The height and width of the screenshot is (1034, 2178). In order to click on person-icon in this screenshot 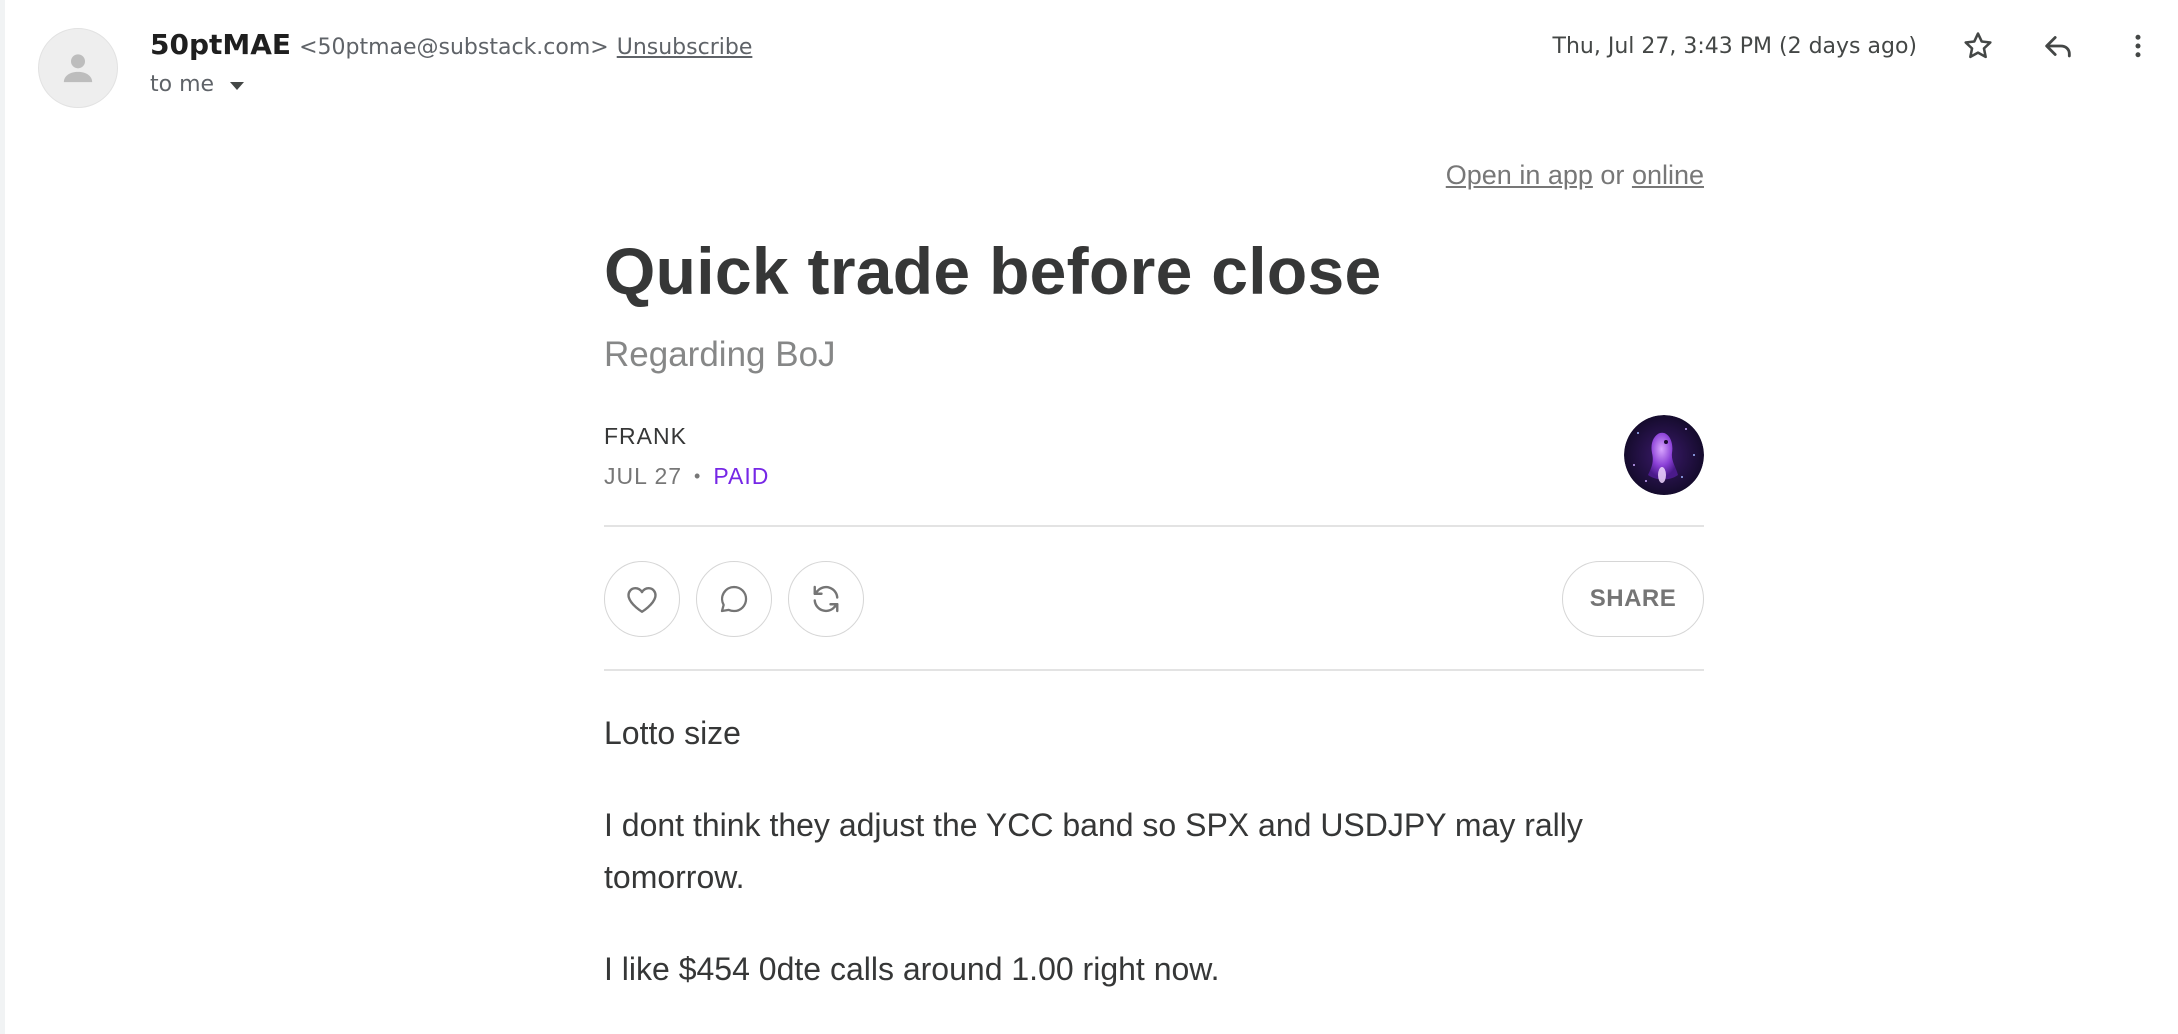, I will do `click(78, 68)`.